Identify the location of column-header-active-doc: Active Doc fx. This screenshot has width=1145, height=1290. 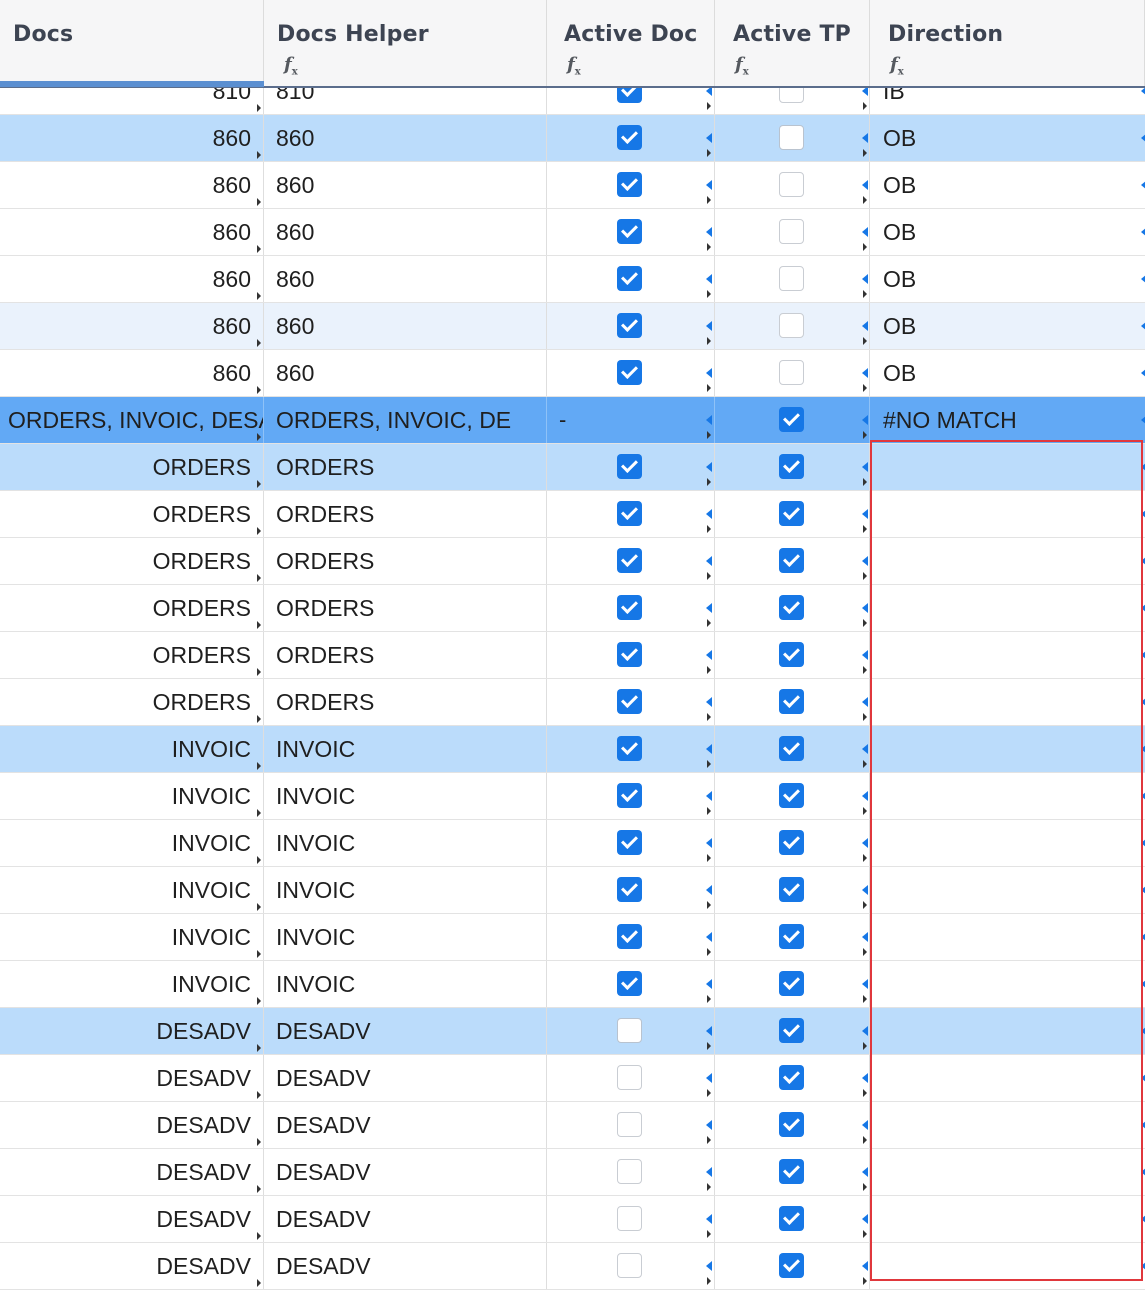
(631, 43).